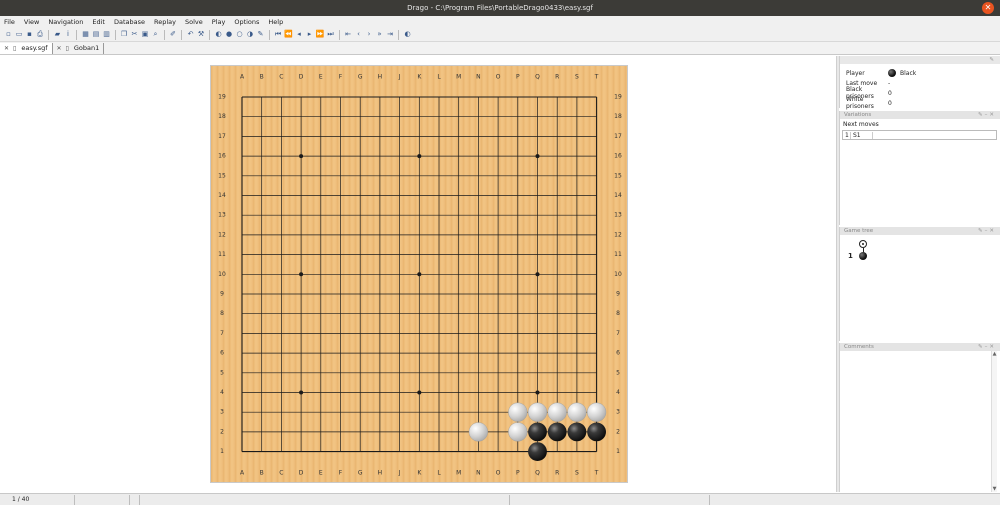 This screenshot has width=1000, height=505. Describe the element at coordinates (86, 48) in the screenshot. I see `tab-label: Goban1` at that location.